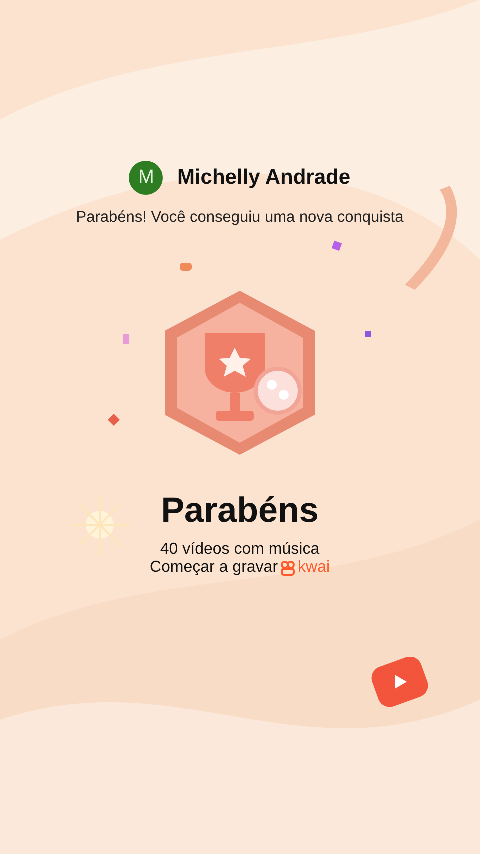 This screenshot has width=480, height=854. Describe the element at coordinates (214, 568) in the screenshot. I see `action-text: Começar a gravar` at that location.